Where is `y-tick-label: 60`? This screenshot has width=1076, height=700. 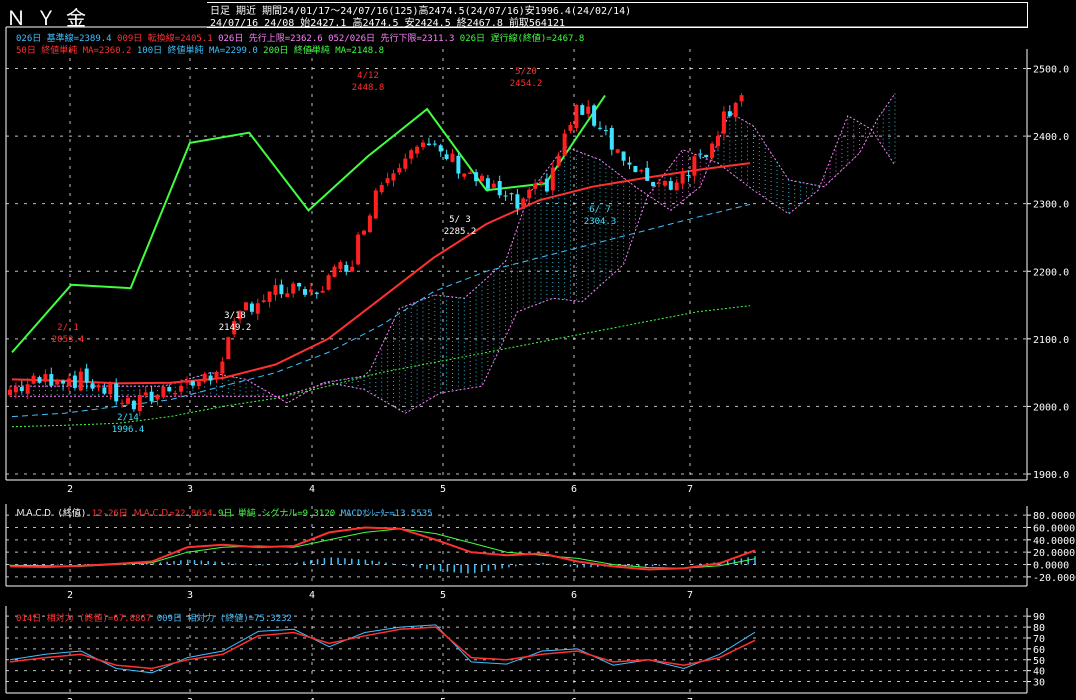
y-tick-label: 60 is located at coordinates (1039, 650).